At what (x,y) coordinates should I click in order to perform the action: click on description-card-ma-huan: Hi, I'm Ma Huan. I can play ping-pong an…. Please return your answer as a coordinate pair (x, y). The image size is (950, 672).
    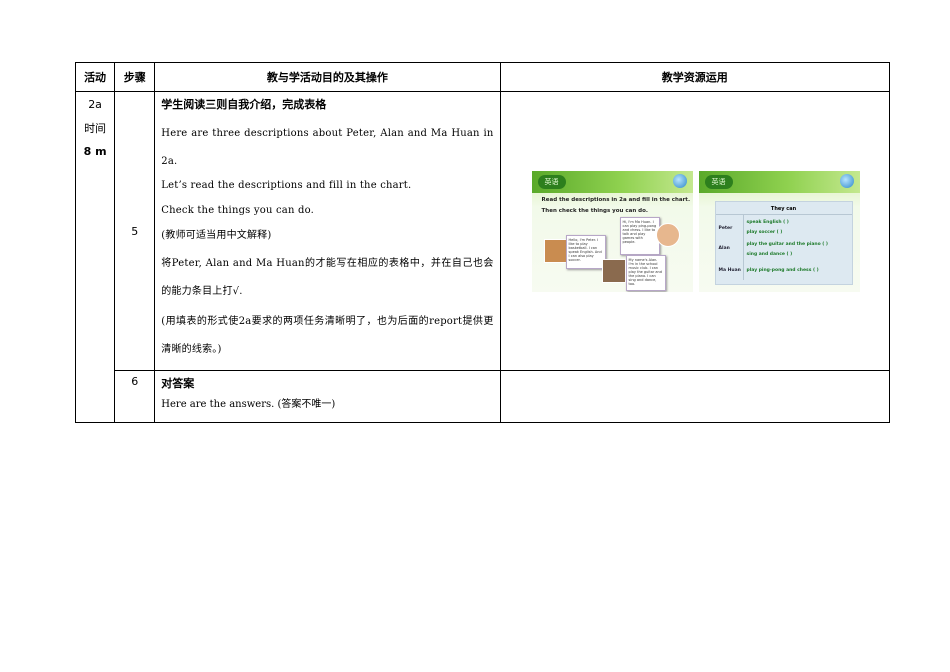
    Looking at the image, I should click on (639, 235).